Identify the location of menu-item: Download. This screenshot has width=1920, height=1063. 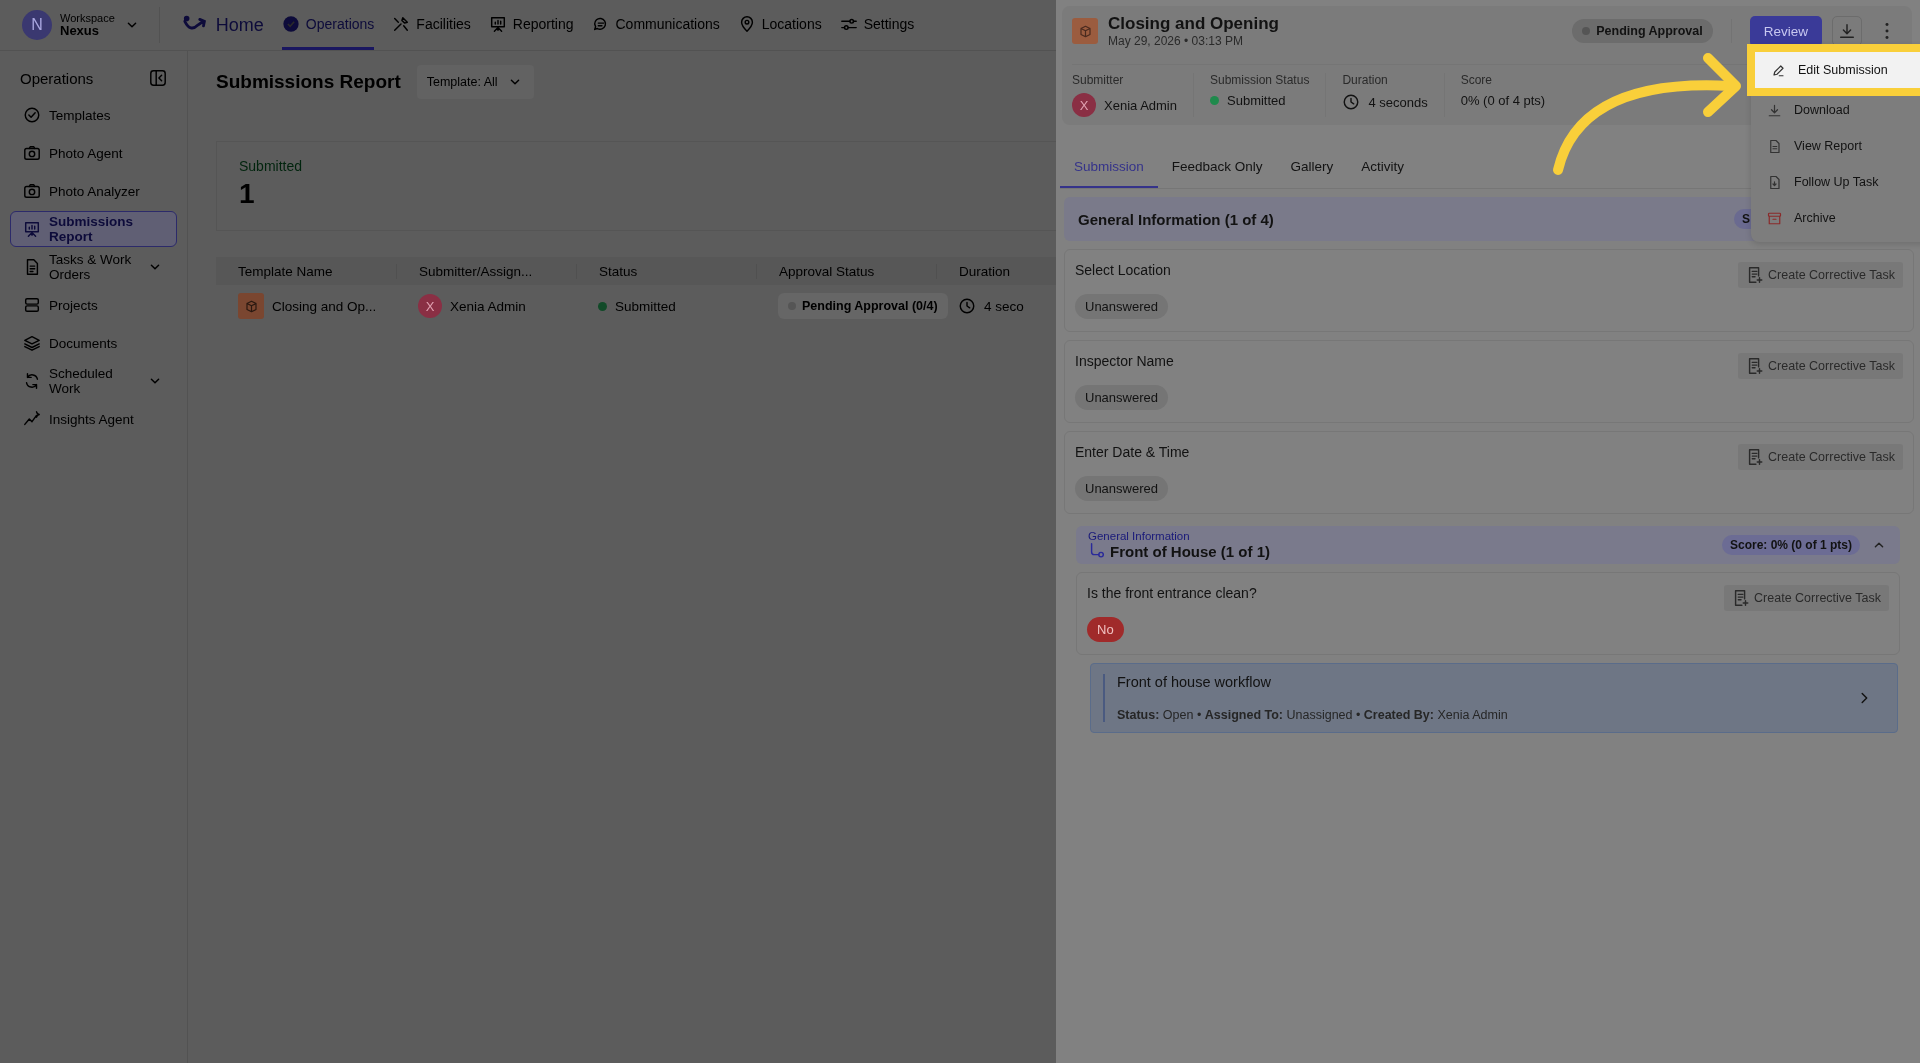
(1835, 110).